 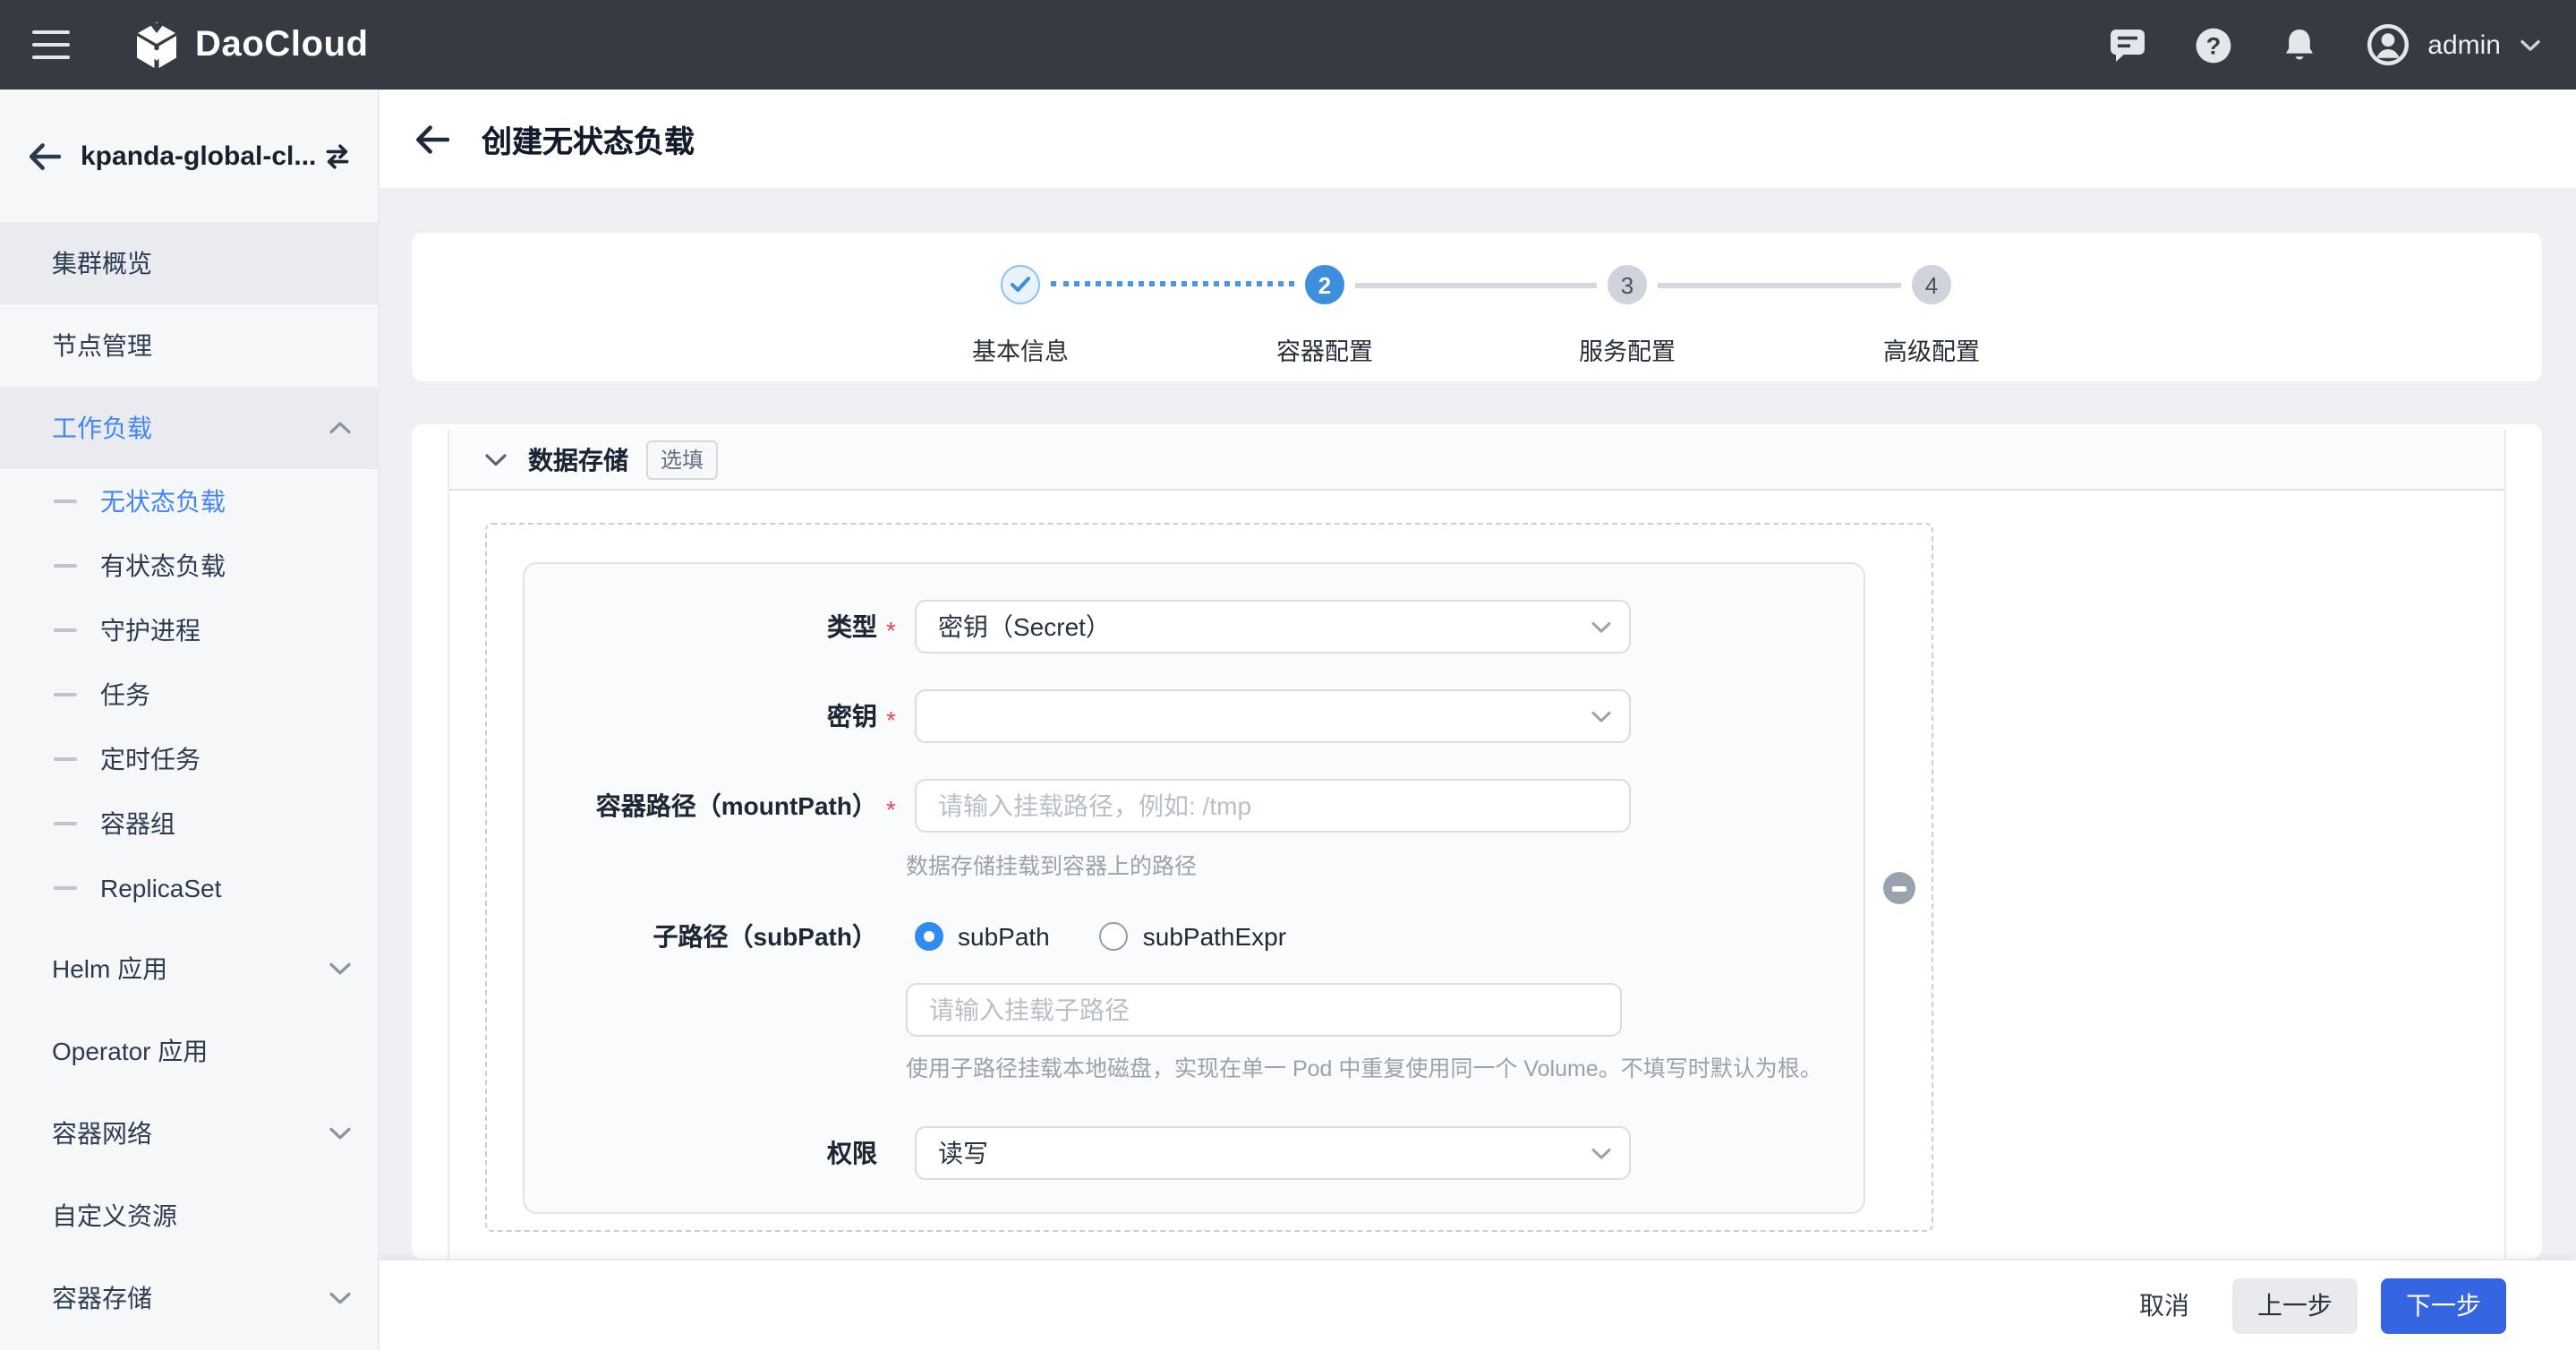 What do you see at coordinates (189, 1134) in the screenshot?
I see `sidebar-item-container-network: 容器网络` at bounding box center [189, 1134].